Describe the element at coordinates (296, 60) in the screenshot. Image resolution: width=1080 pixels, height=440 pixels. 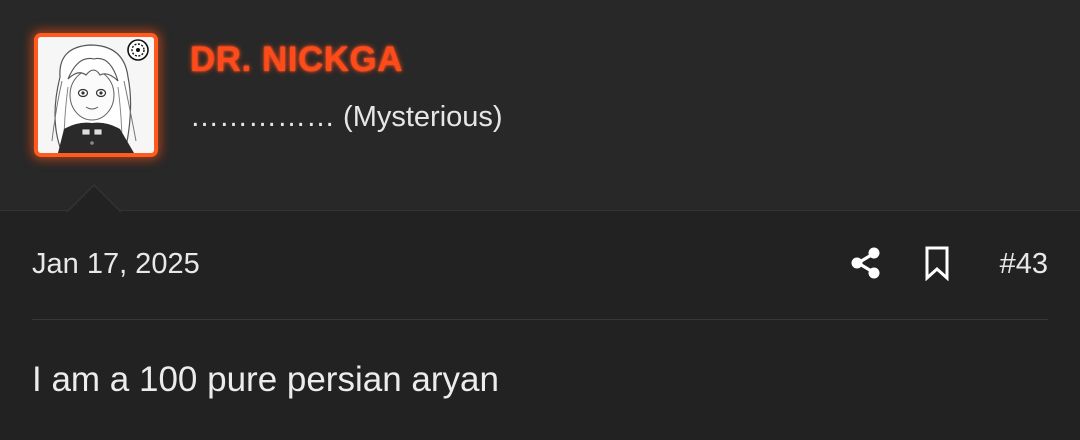
I see `username: DR. NICKGA` at that location.